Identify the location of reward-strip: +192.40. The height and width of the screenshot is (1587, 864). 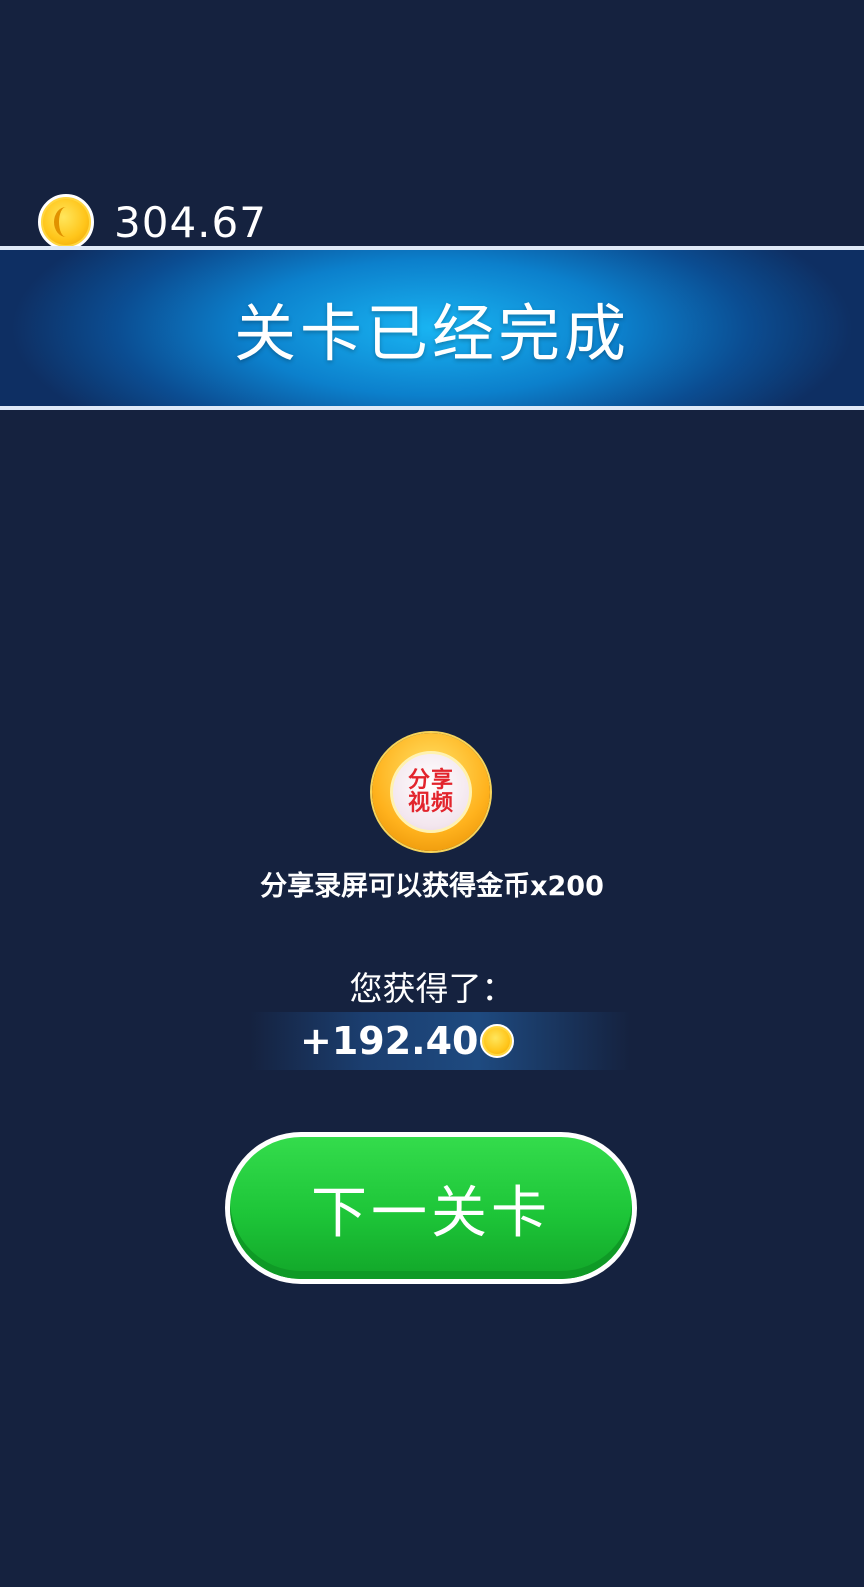
(440, 1041).